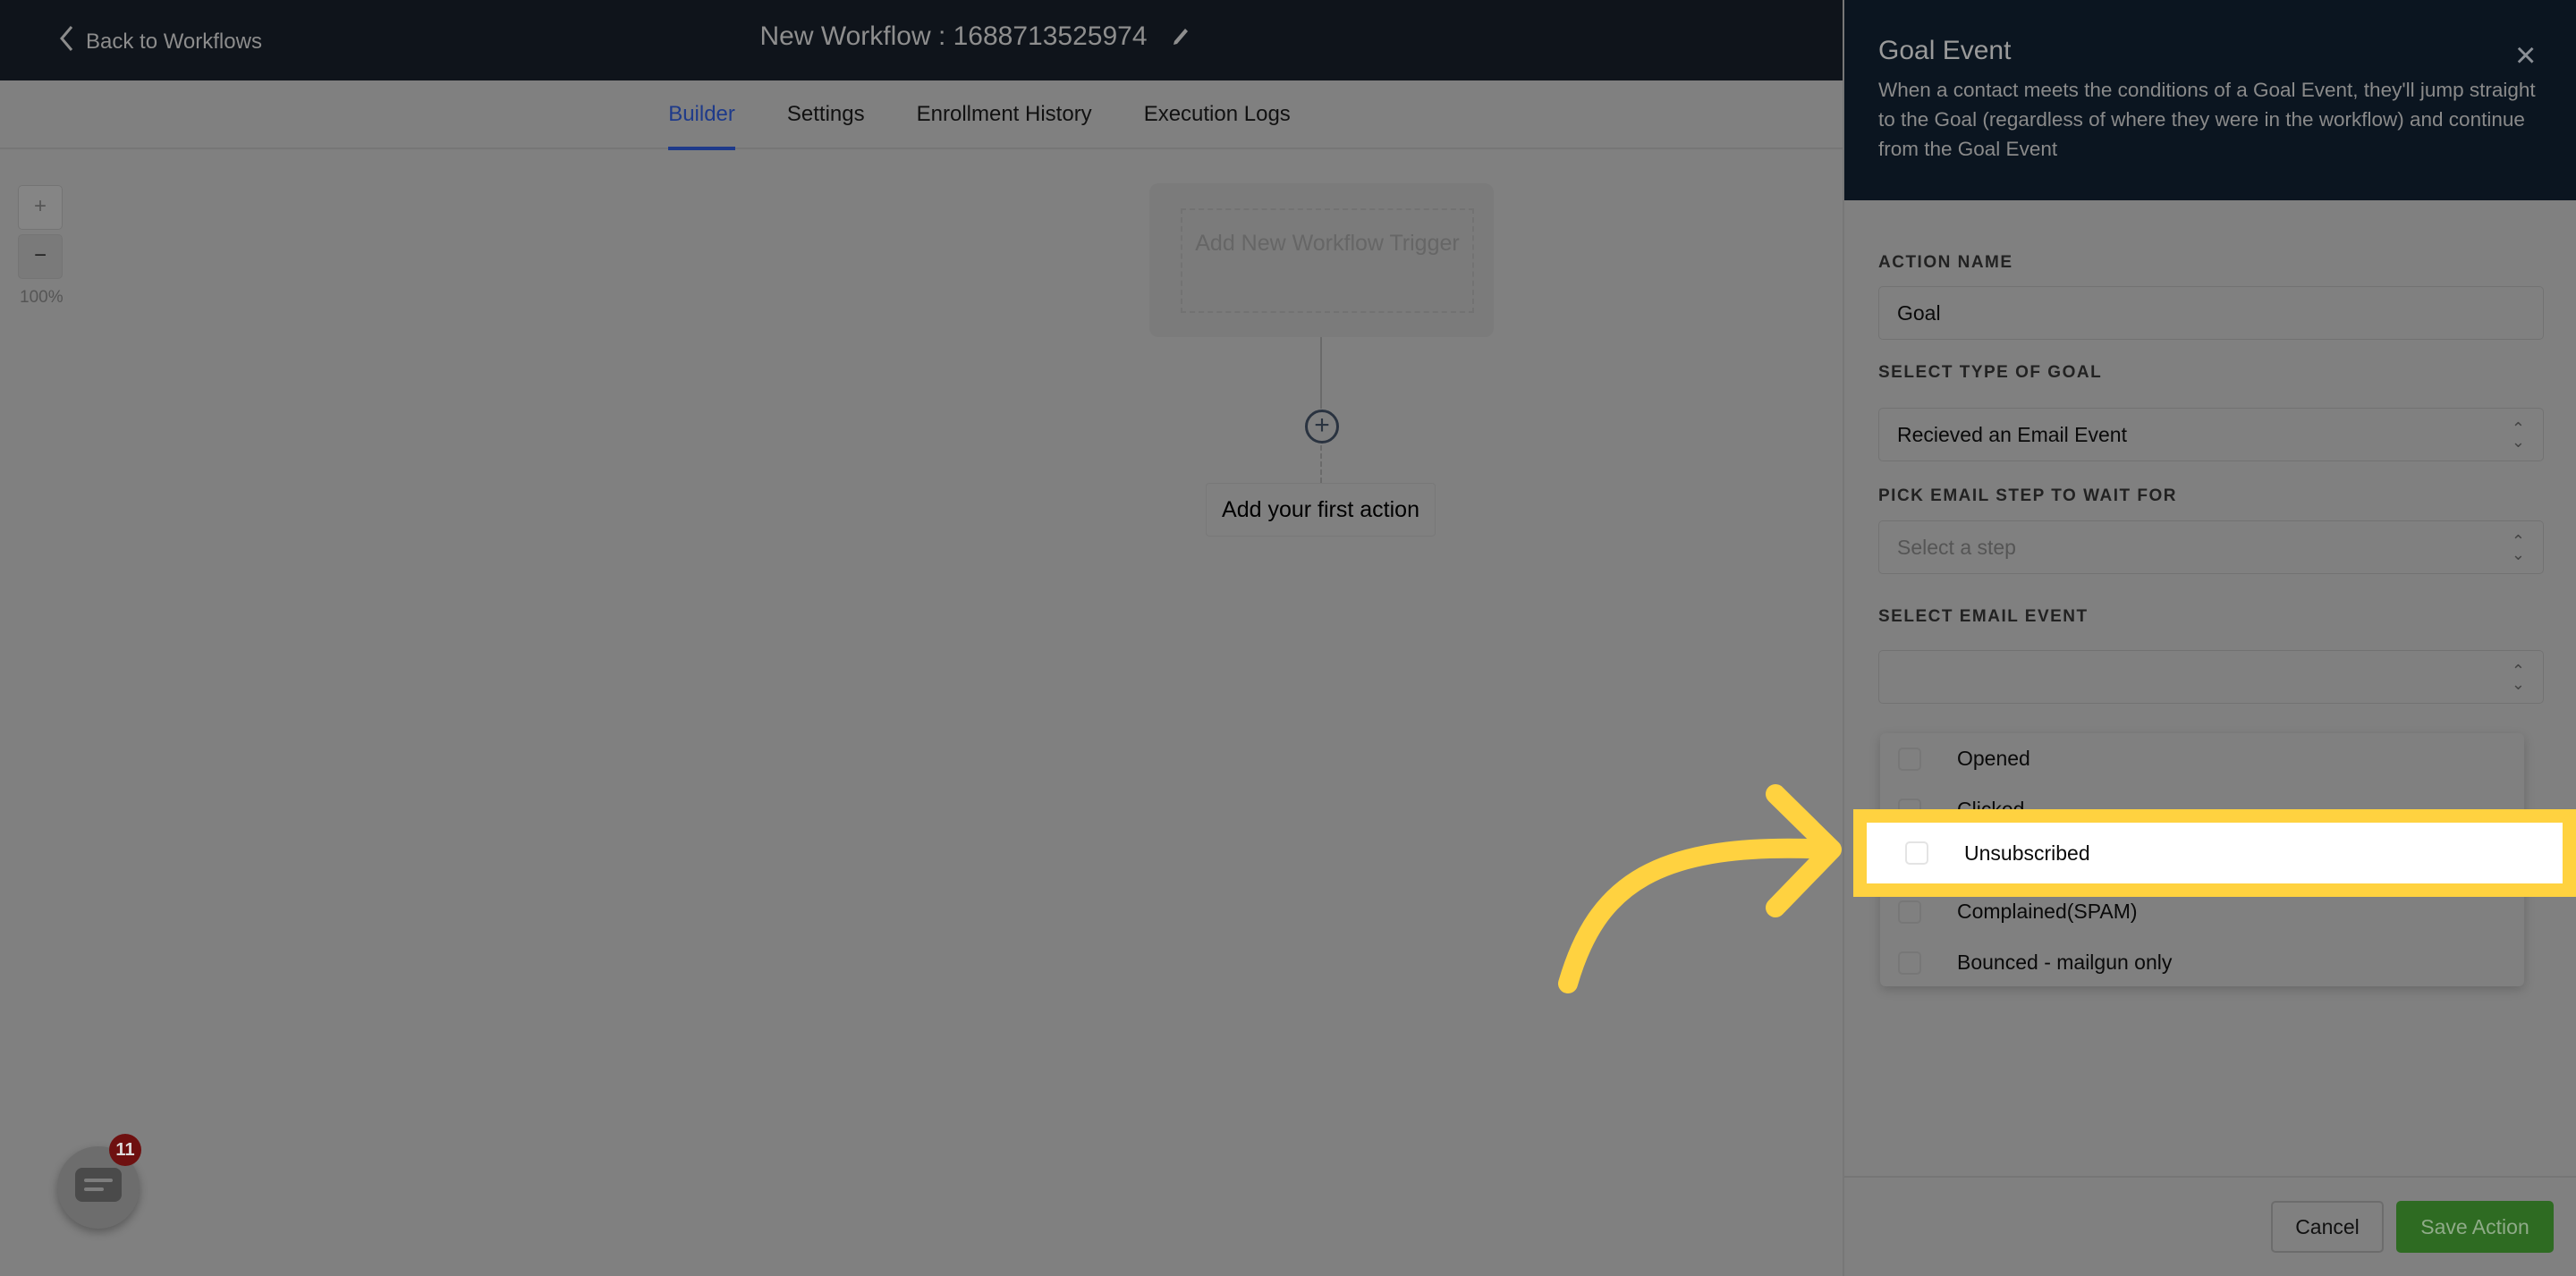  I want to click on zoom-level: 100%, so click(42, 297).